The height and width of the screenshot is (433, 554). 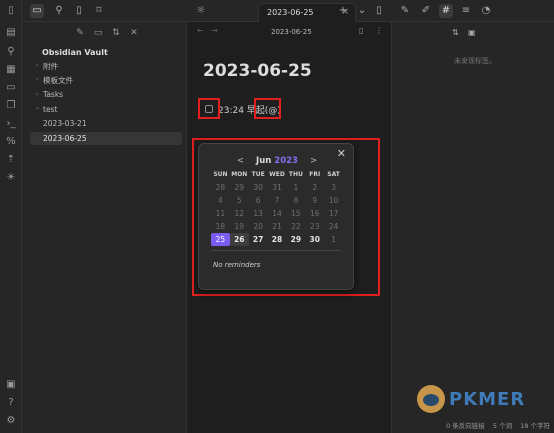 I want to click on calendar-day: 12, so click(x=239, y=213).